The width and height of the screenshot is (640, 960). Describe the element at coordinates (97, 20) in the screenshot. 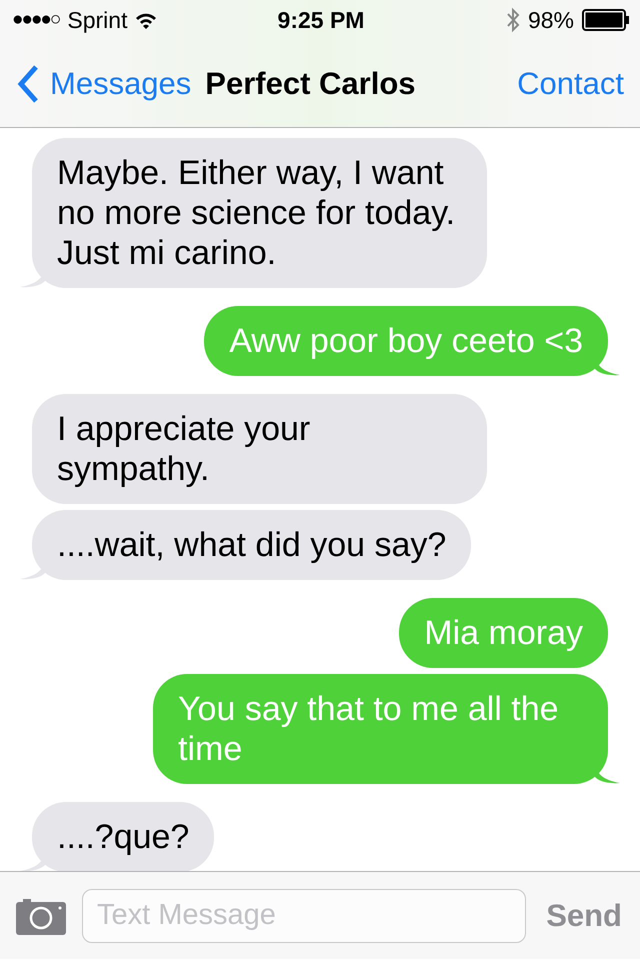

I see `carrier-name: Sprint` at that location.